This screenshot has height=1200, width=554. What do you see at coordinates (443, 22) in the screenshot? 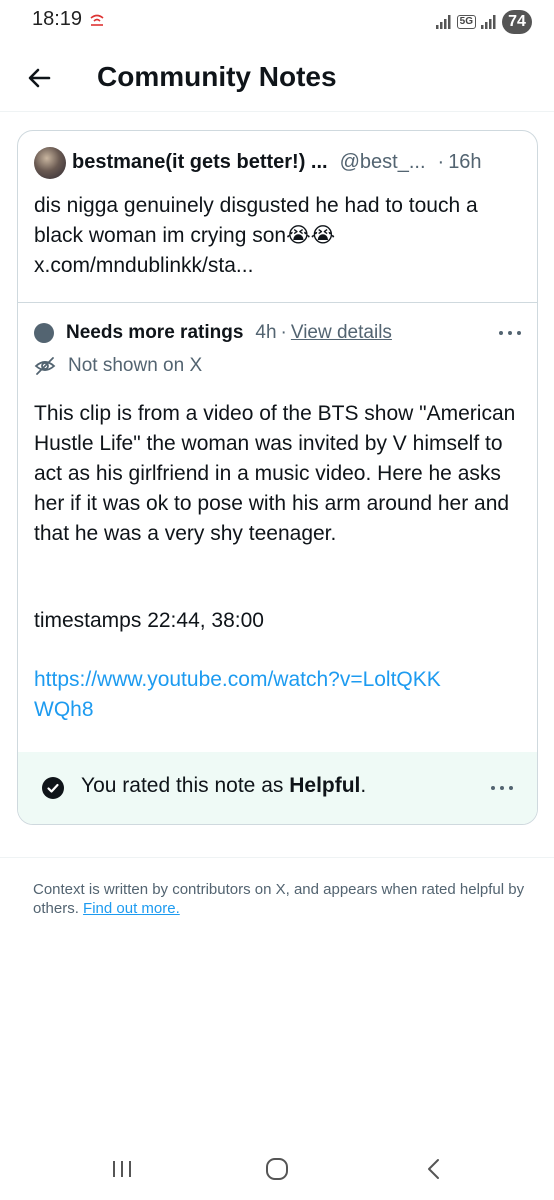
I see `wifi-signal-icon` at bounding box center [443, 22].